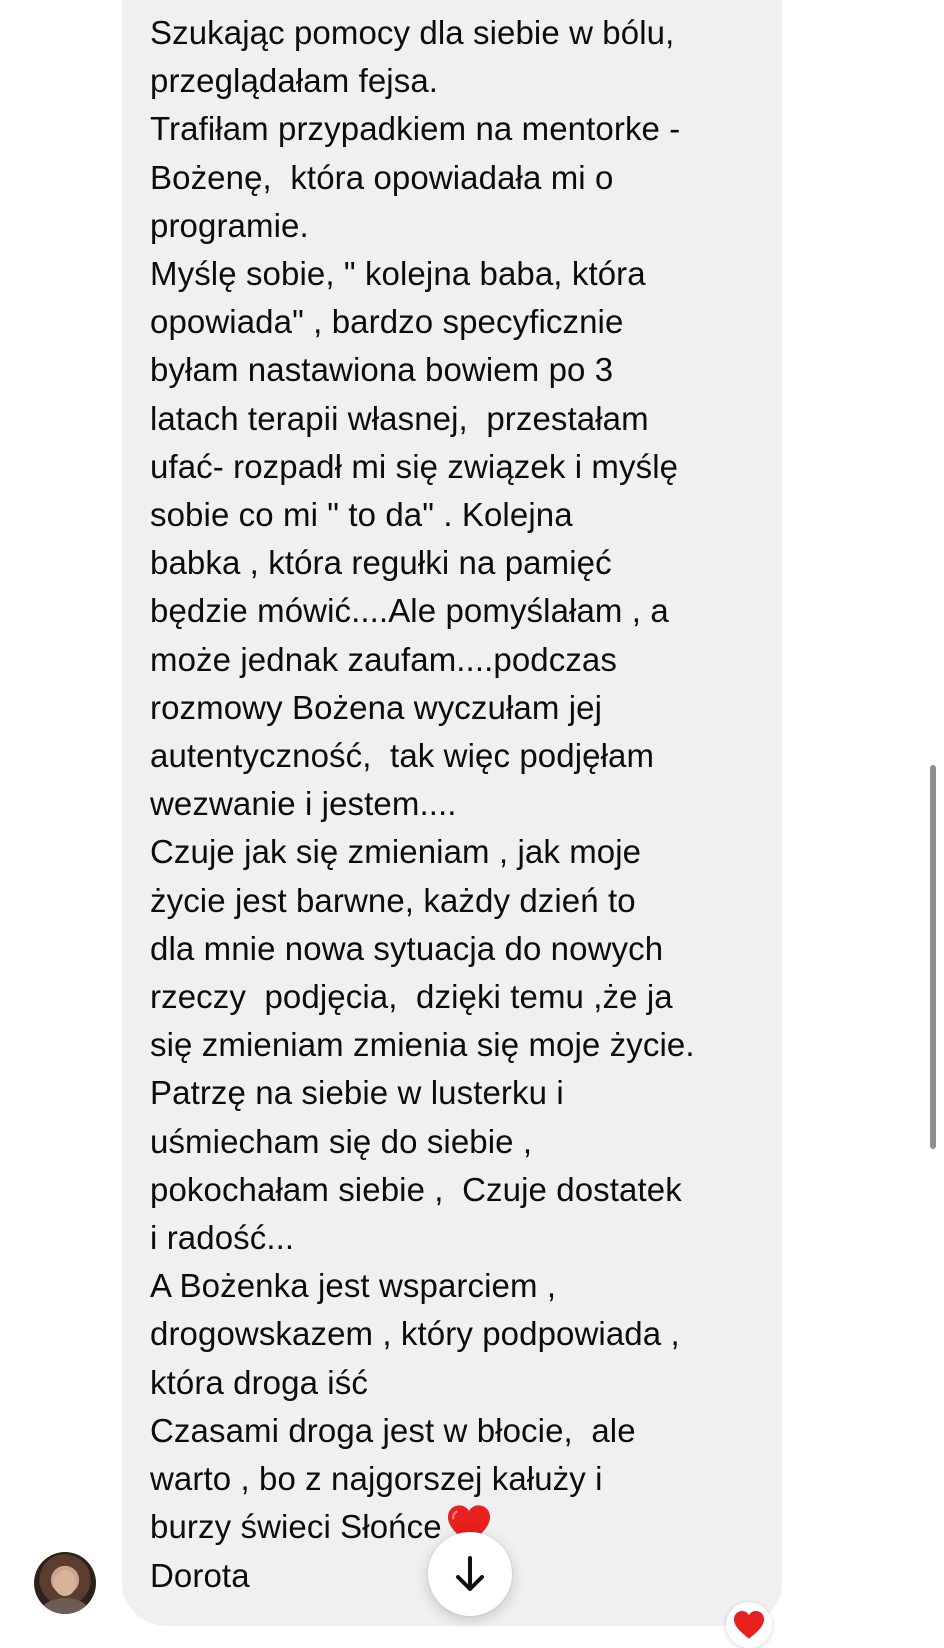  I want to click on message-line: Myślę sobie, " kolejna baba, która, so click(398, 274).